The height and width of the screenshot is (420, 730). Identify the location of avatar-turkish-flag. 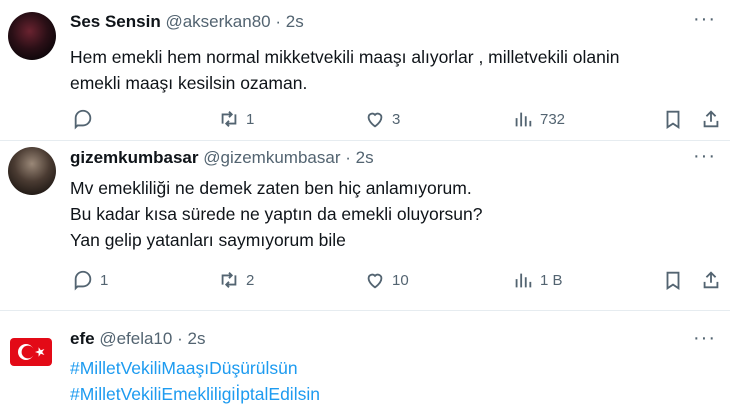
(31, 352).